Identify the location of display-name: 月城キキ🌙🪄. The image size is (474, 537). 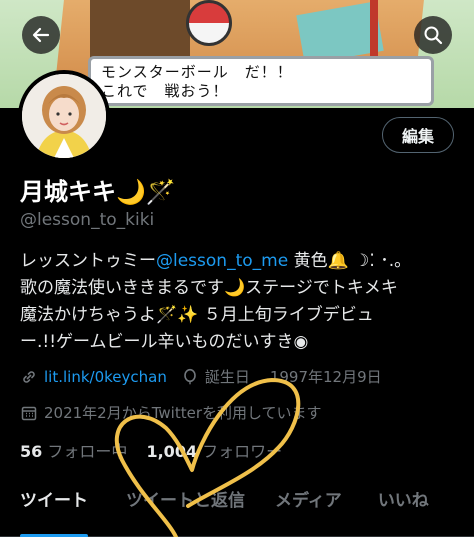
(98, 192).